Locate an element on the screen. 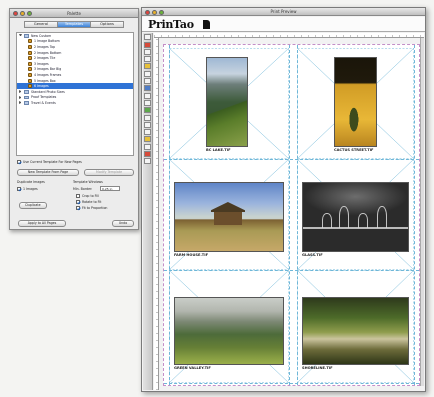 The width and height of the screenshot is (434, 397). tab-options: Options is located at coordinates (107, 24).